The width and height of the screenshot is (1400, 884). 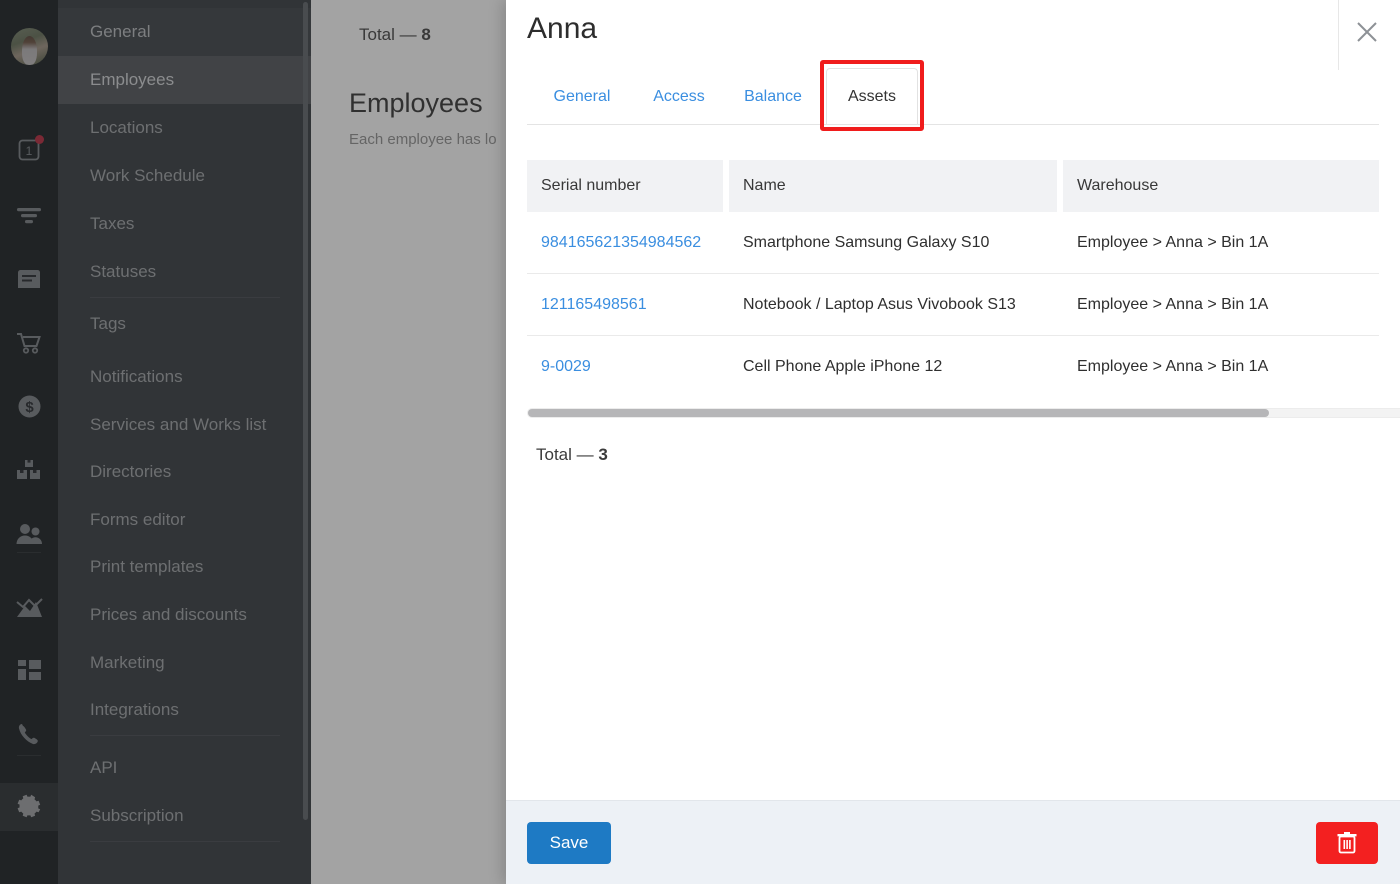 What do you see at coordinates (569, 843) in the screenshot?
I see `save-button: Save` at bounding box center [569, 843].